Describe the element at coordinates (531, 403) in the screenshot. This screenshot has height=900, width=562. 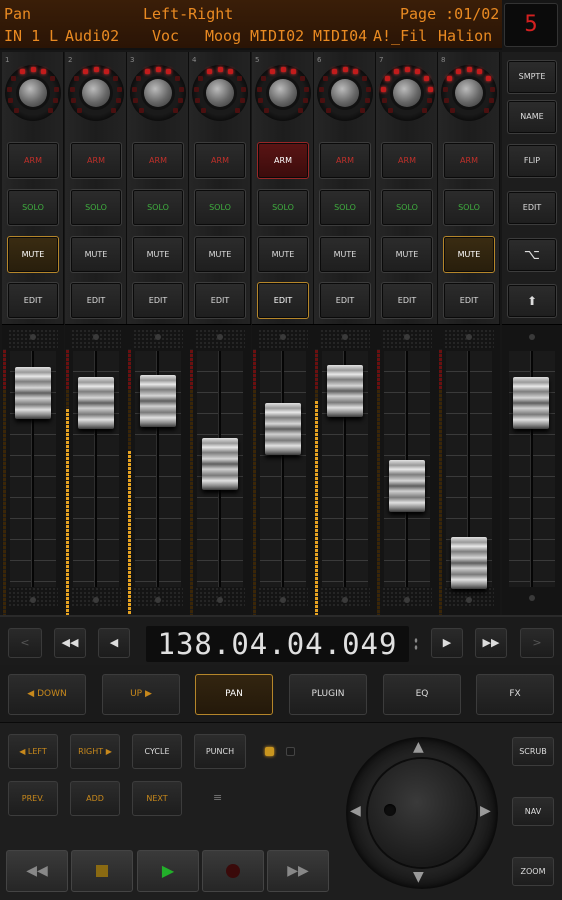
I see `master-fader-handle` at that location.